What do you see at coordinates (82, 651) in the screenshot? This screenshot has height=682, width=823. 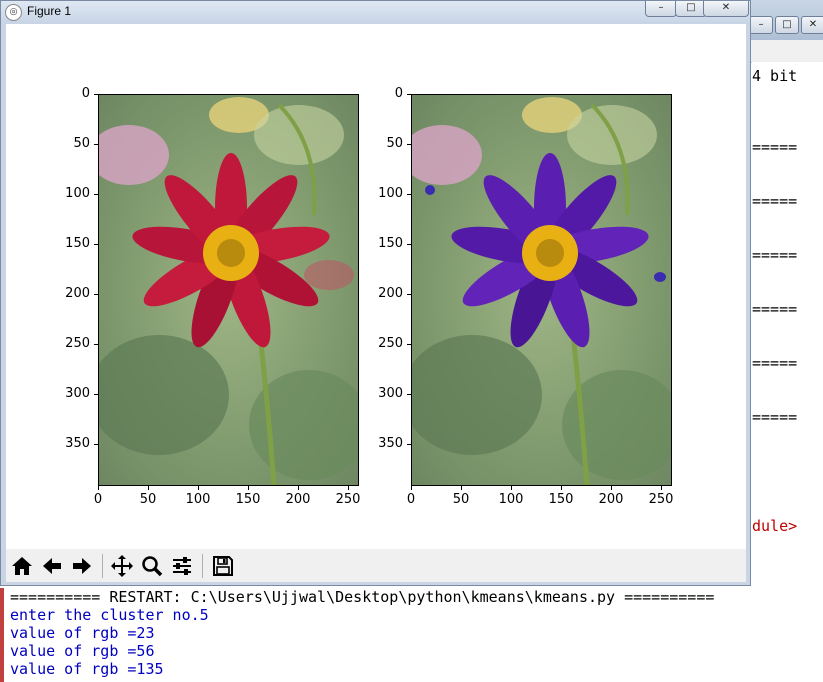 I see `console-line: value of rgb =56` at bounding box center [82, 651].